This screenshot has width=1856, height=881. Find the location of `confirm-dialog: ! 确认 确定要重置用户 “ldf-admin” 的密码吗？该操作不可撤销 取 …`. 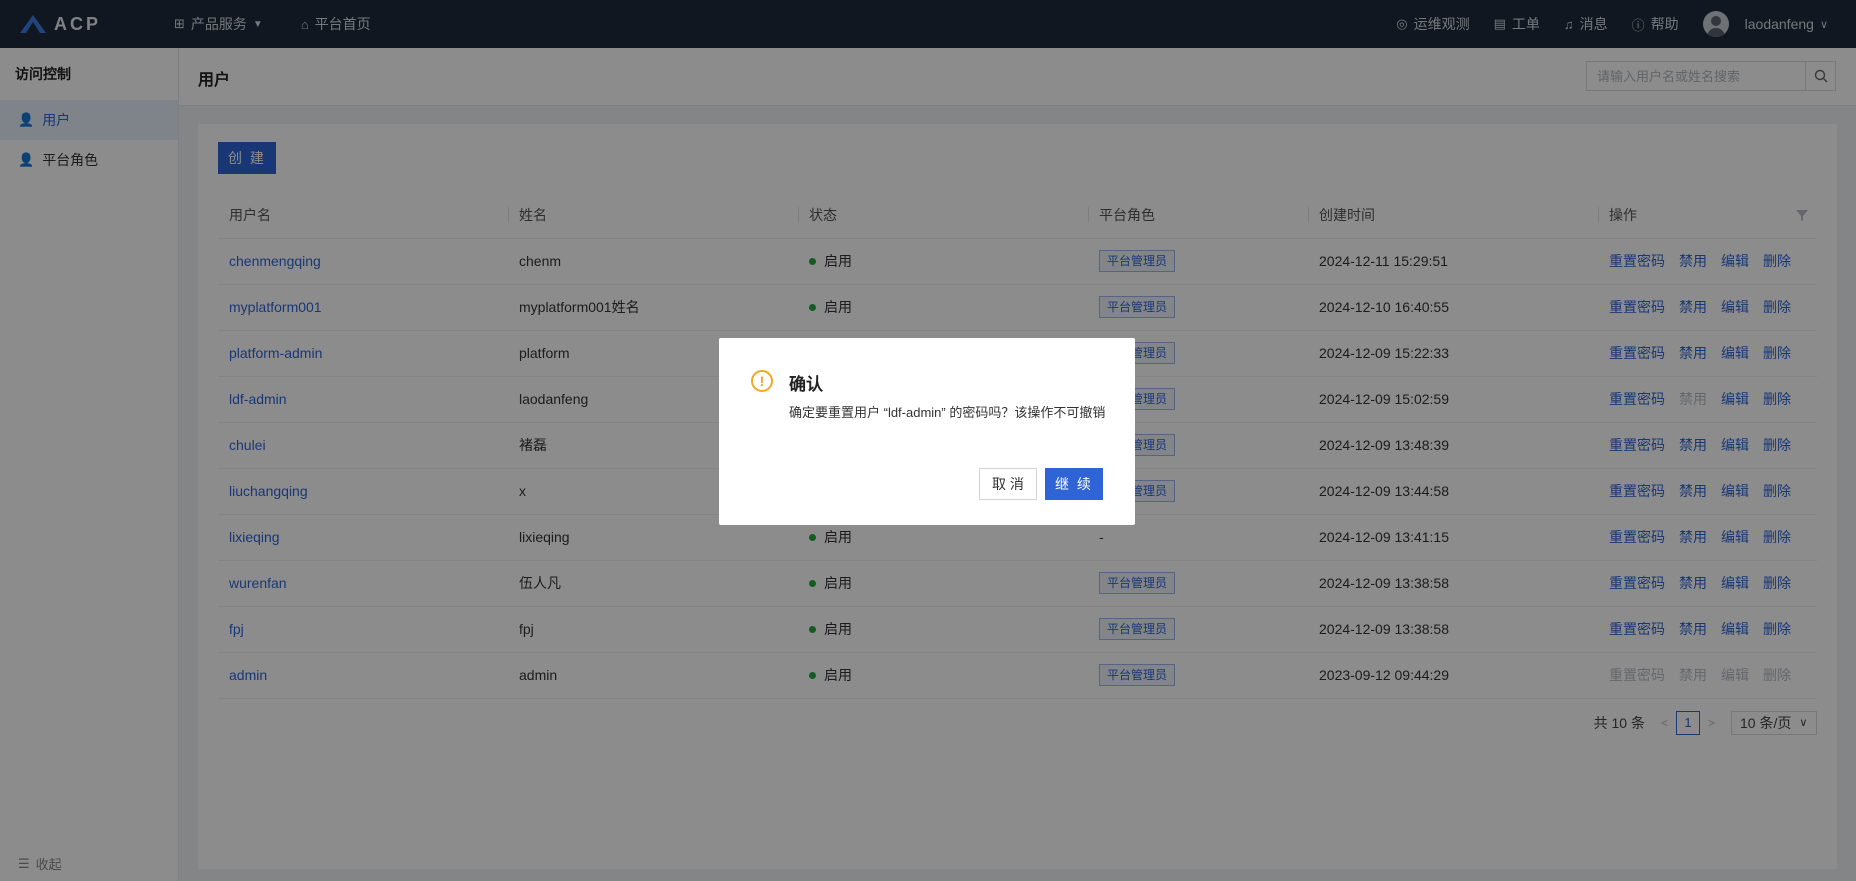

confirm-dialog: ! 确认 确定要重置用户 “ldf-admin” 的密码吗？该操作不可撤销 取 … is located at coordinates (927, 431).